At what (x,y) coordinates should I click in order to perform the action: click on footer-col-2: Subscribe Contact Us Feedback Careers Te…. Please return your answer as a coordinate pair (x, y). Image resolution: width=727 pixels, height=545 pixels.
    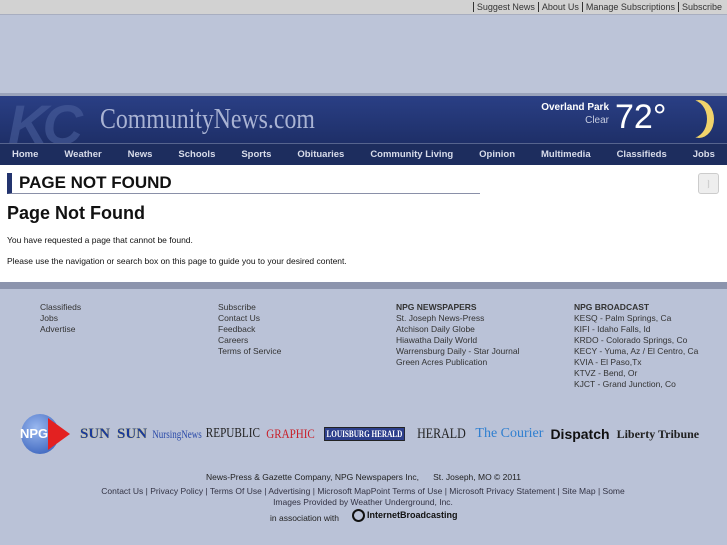
    Looking at the image, I should click on (249, 329).